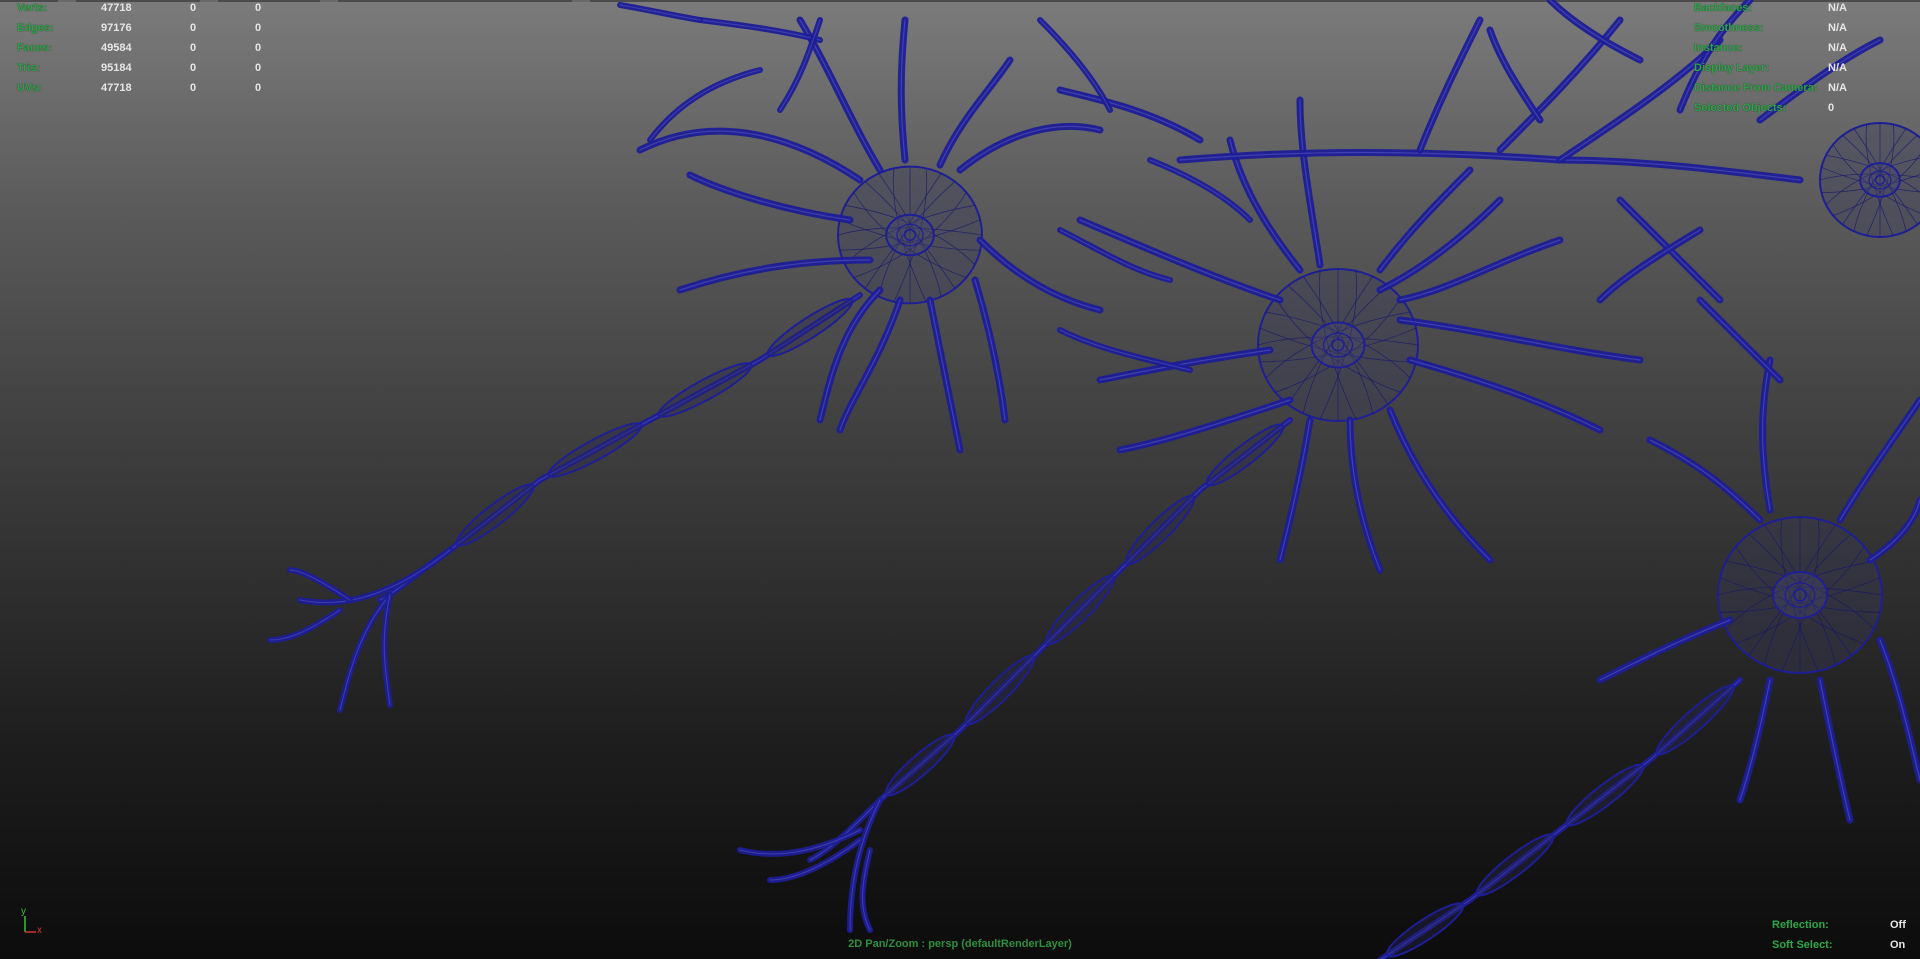 This screenshot has height=959, width=1920. What do you see at coordinates (116, 68) in the screenshot?
I see `hud-value: 95184` at bounding box center [116, 68].